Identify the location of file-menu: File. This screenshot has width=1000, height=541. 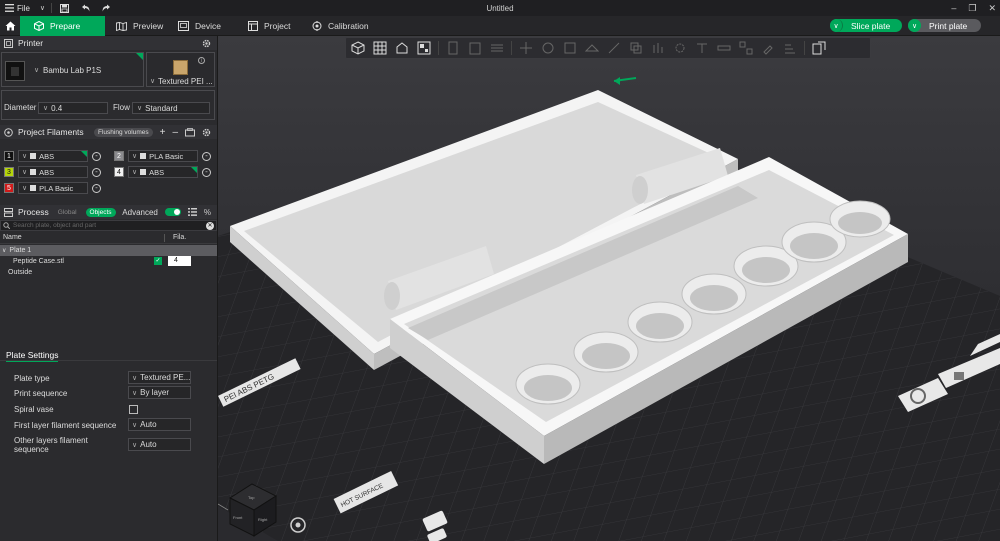
(17, 8).